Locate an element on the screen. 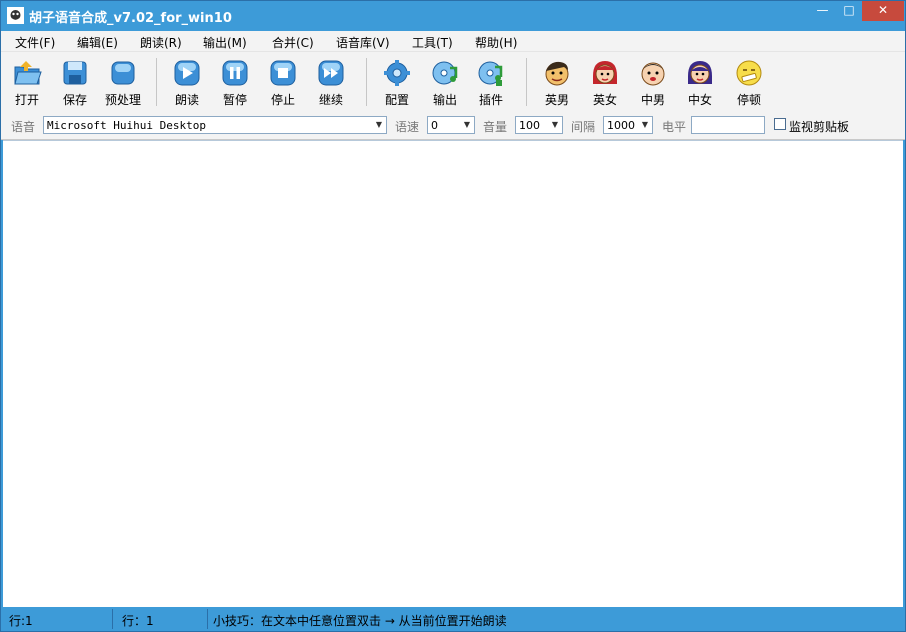 The height and width of the screenshot is (632, 906). stop-button: 停止 is located at coordinates (283, 83).